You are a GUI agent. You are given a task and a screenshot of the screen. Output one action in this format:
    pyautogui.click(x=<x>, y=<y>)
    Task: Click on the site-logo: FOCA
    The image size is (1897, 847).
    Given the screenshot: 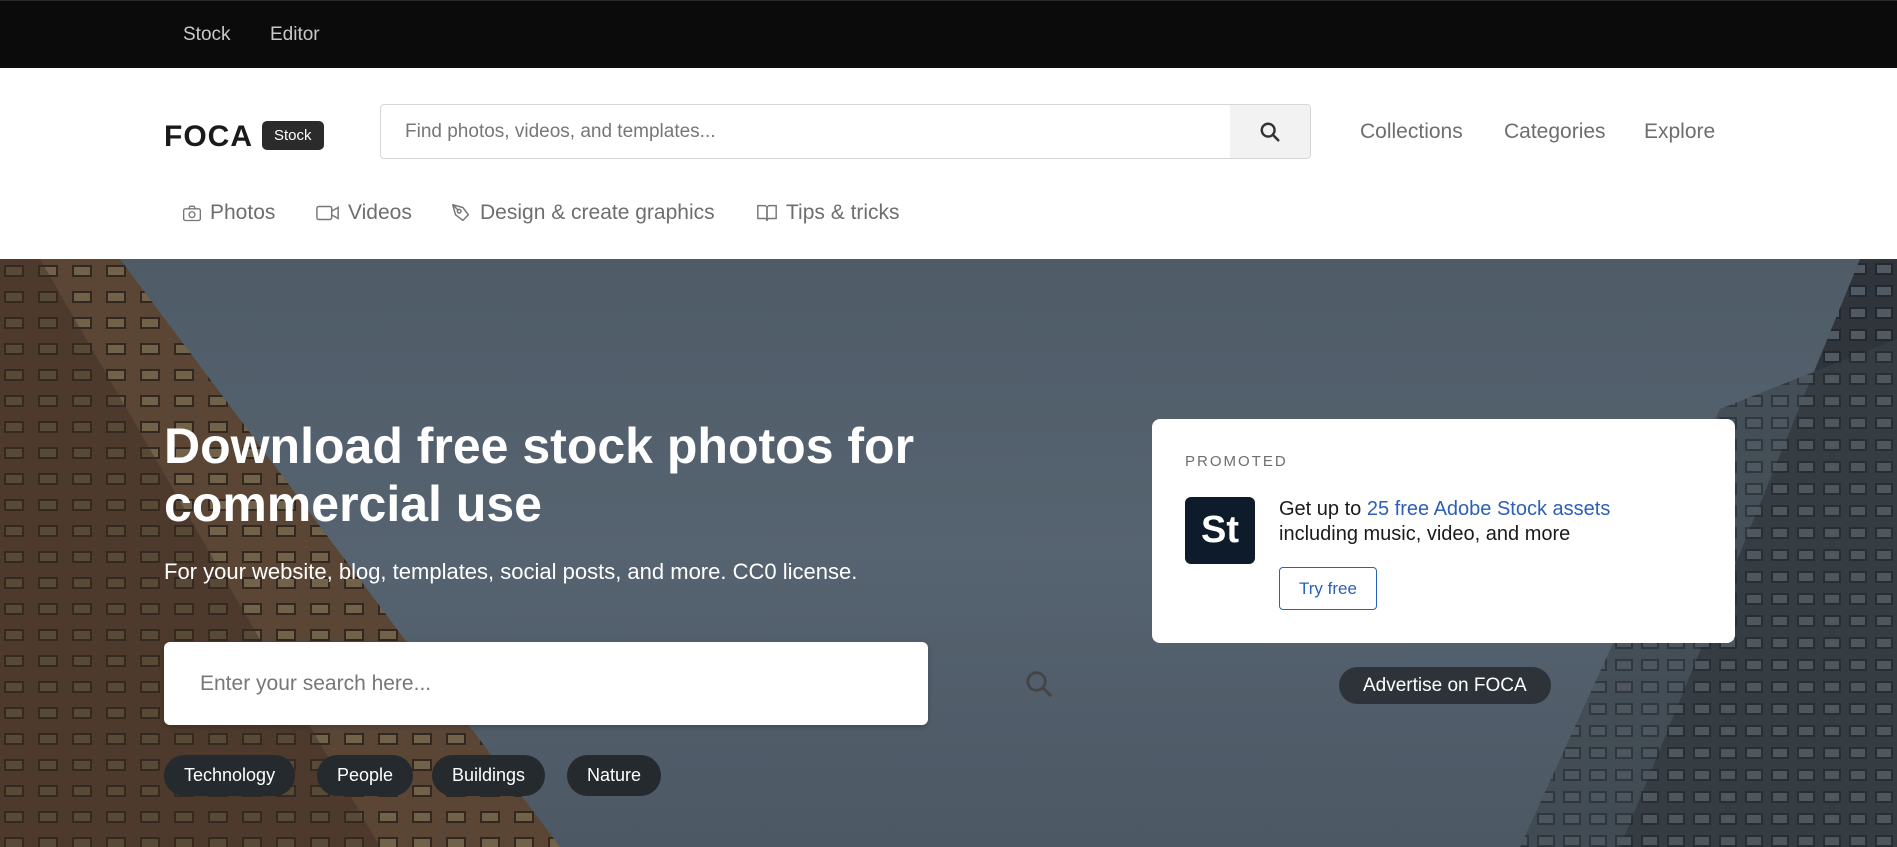 What is the action you would take?
    pyautogui.click(x=208, y=137)
    